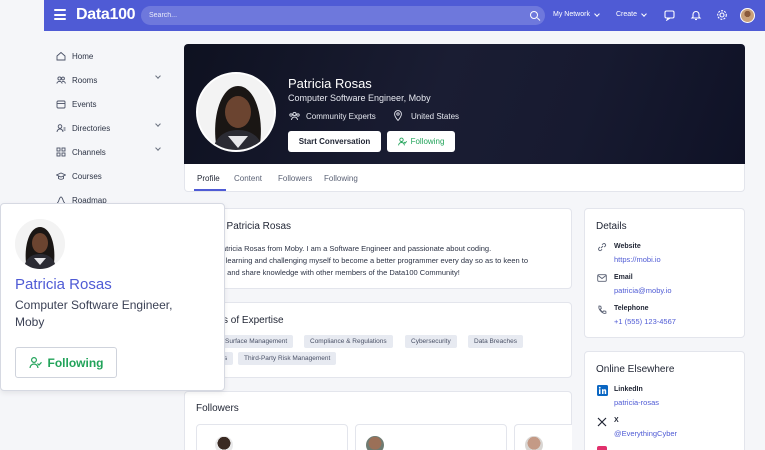  I want to click on following-label: Following, so click(427, 141).